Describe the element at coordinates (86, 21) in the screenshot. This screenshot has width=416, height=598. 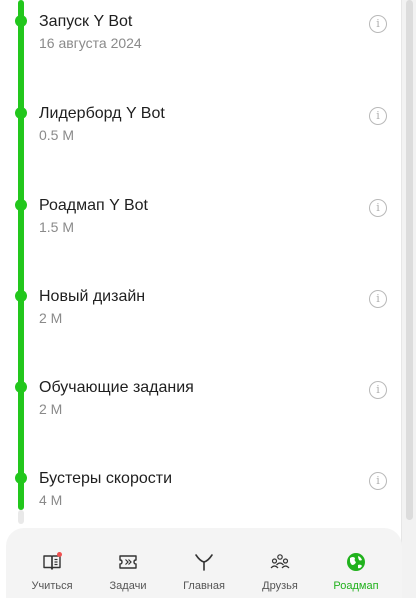
I see `roadmap-item-title: Запуск Y Bot` at that location.